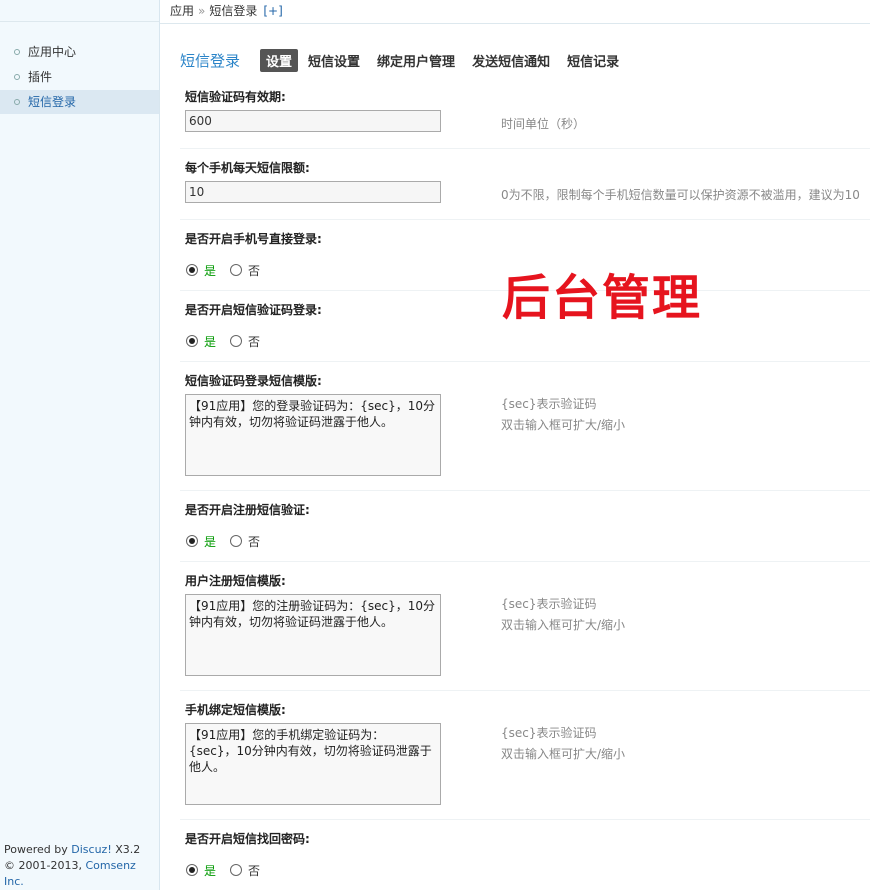  Describe the element at coordinates (40, 77) in the screenshot. I see `sidebar-item-label: 插件` at that location.